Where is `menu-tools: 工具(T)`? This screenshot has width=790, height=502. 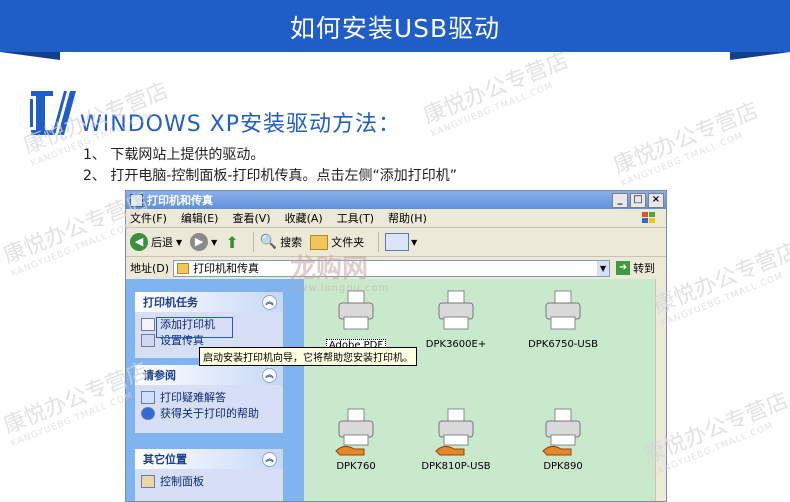
menu-tools: 工具(T) is located at coordinates (355, 218).